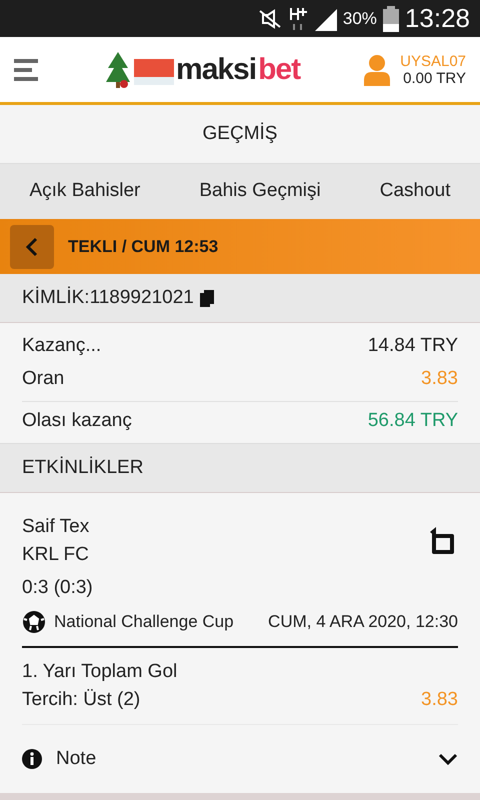  What do you see at coordinates (413, 345) in the screenshot?
I see `summary-value: 14.84 TRY` at bounding box center [413, 345].